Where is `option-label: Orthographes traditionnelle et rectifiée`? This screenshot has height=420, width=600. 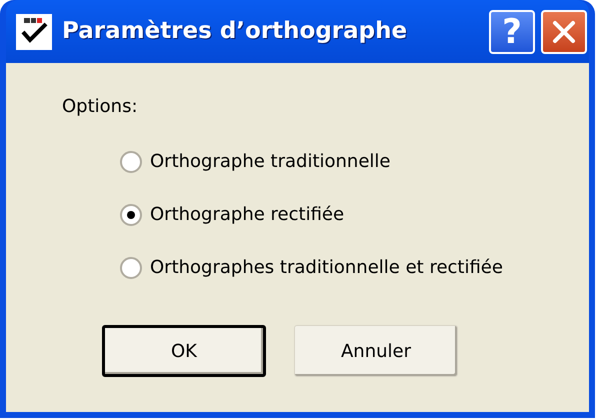 option-label: Orthographes traditionnelle et rectifiée is located at coordinates (326, 268).